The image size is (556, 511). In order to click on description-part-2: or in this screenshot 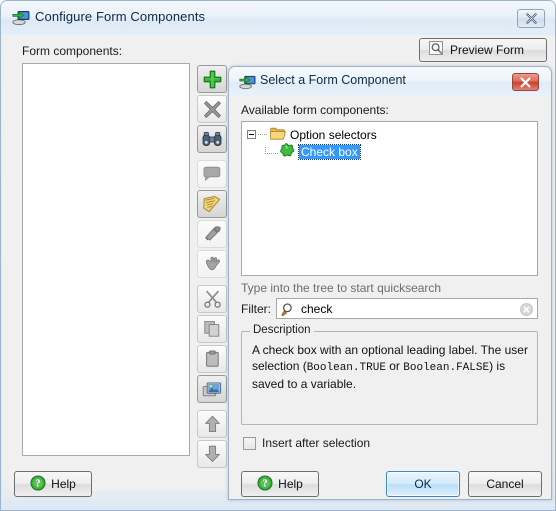, I will do `click(394, 366)`.